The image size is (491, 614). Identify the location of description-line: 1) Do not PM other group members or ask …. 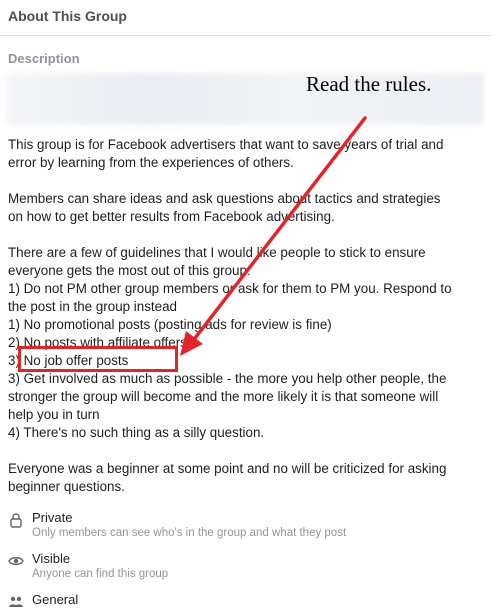
(230, 288).